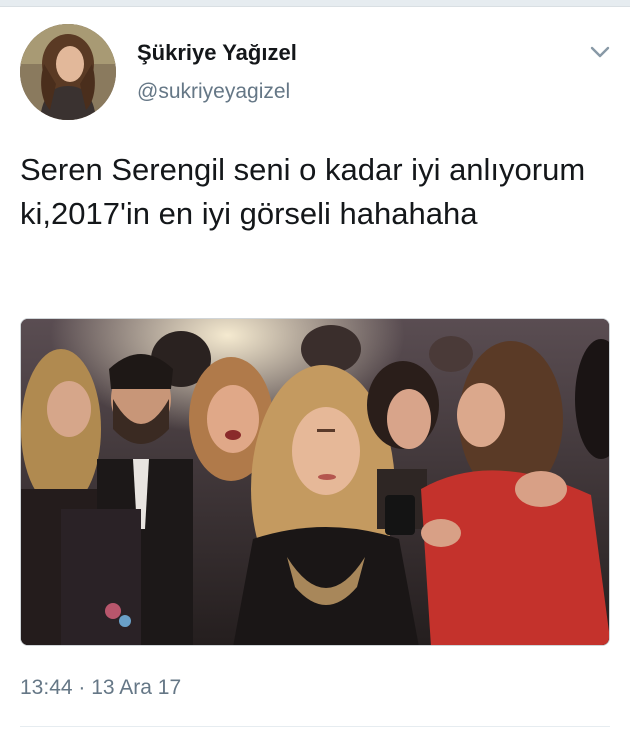 This screenshot has height=737, width=630. Describe the element at coordinates (315, 726) in the screenshot. I see `bottom-divider` at that location.